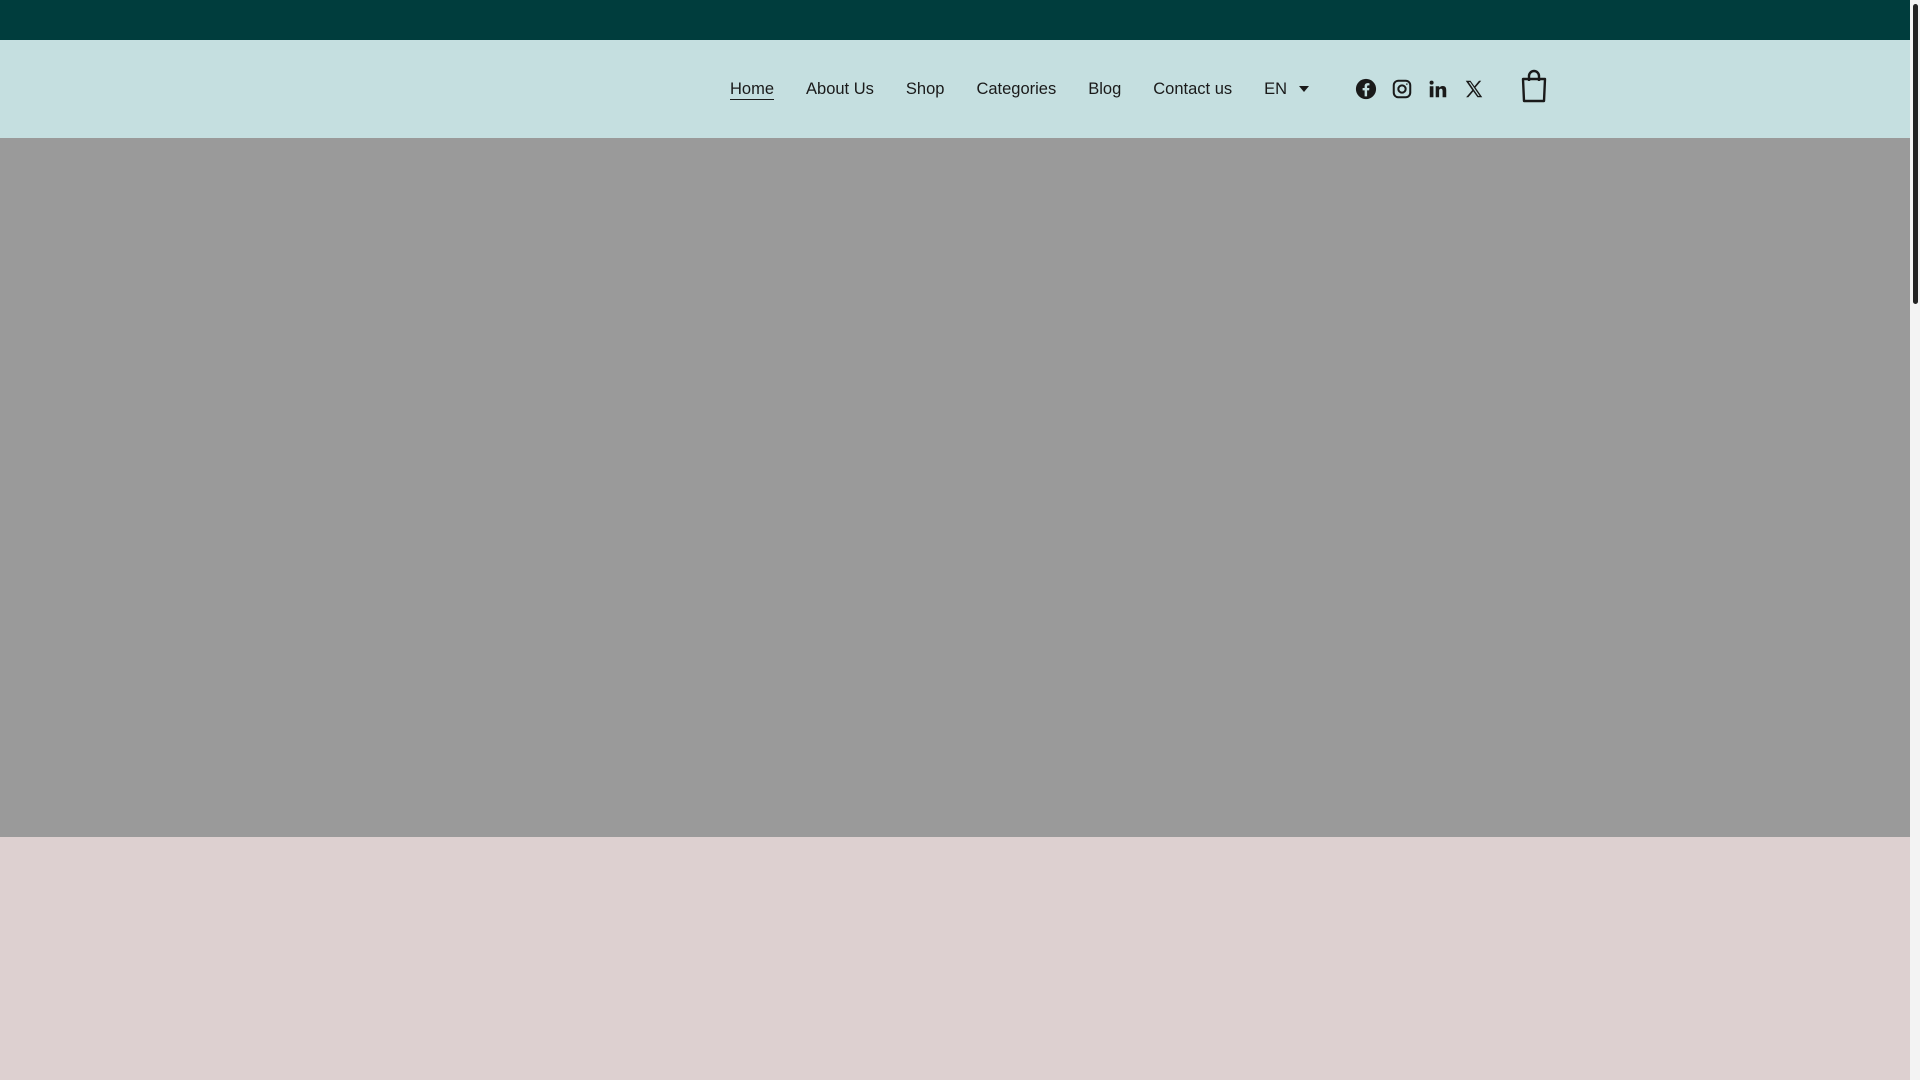 This screenshot has width=1920, height=1080. What do you see at coordinates (1402, 89) in the screenshot?
I see `instagram-icon` at bounding box center [1402, 89].